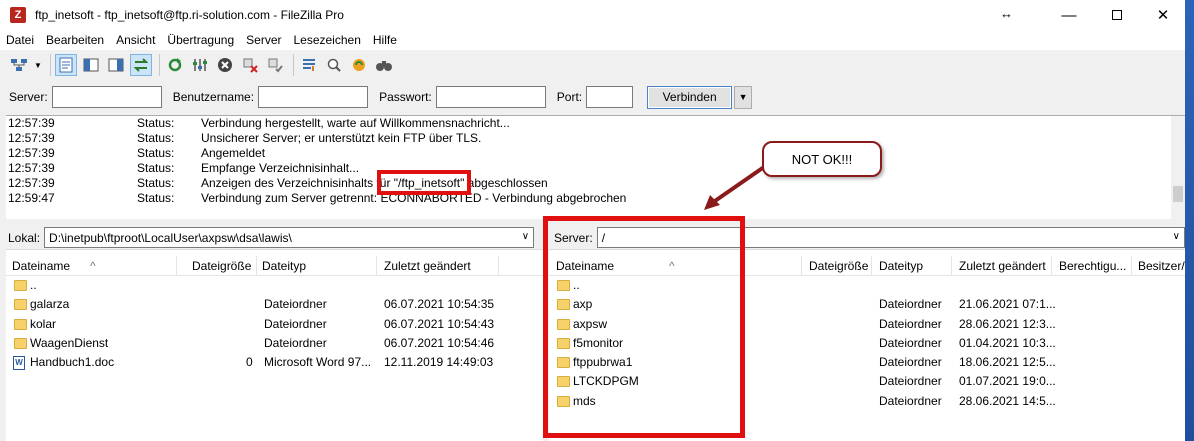 The width and height of the screenshot is (1194, 441). I want to click on toggle-log-icon, so click(66, 65).